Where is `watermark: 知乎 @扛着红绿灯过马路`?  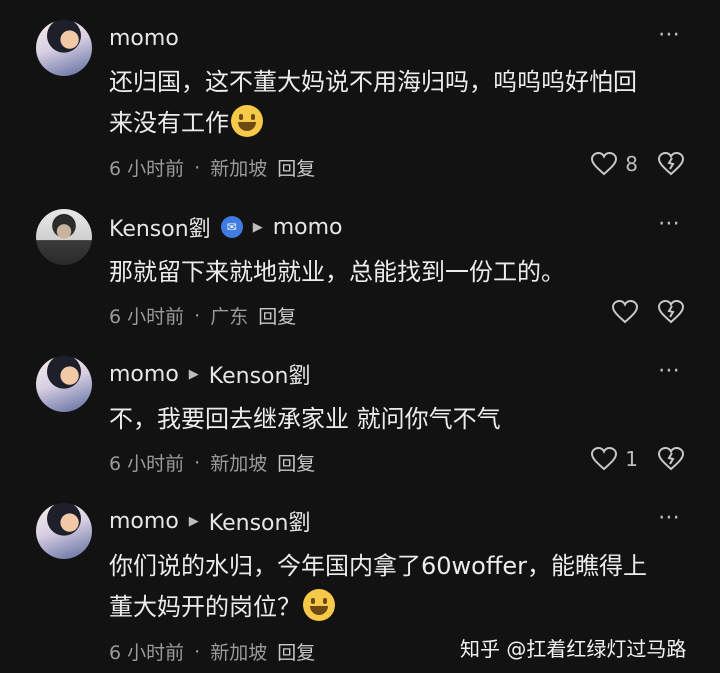 watermark: 知乎 @扛着红绿灯过马路 is located at coordinates (573, 649).